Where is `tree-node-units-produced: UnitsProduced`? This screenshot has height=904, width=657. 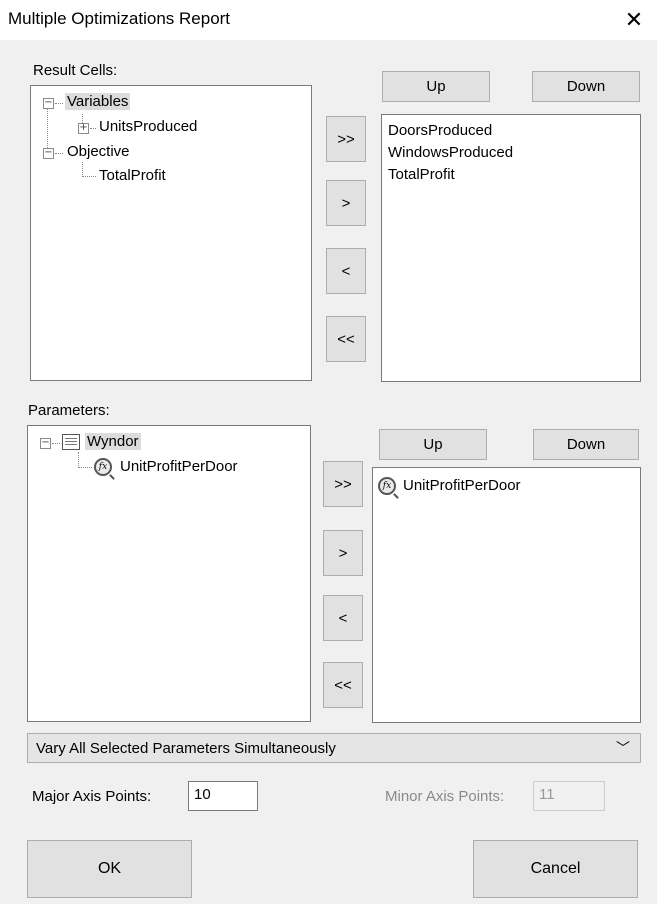
tree-node-units-produced: UnitsProduced is located at coordinates (148, 126).